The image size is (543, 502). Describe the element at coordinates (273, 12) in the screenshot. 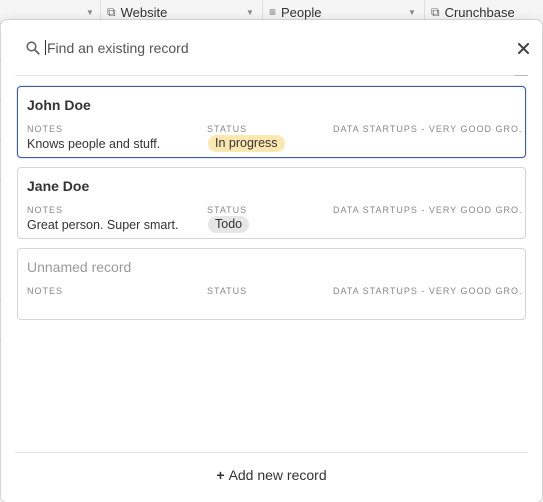

I see `linked-records-icon: ≡` at that location.